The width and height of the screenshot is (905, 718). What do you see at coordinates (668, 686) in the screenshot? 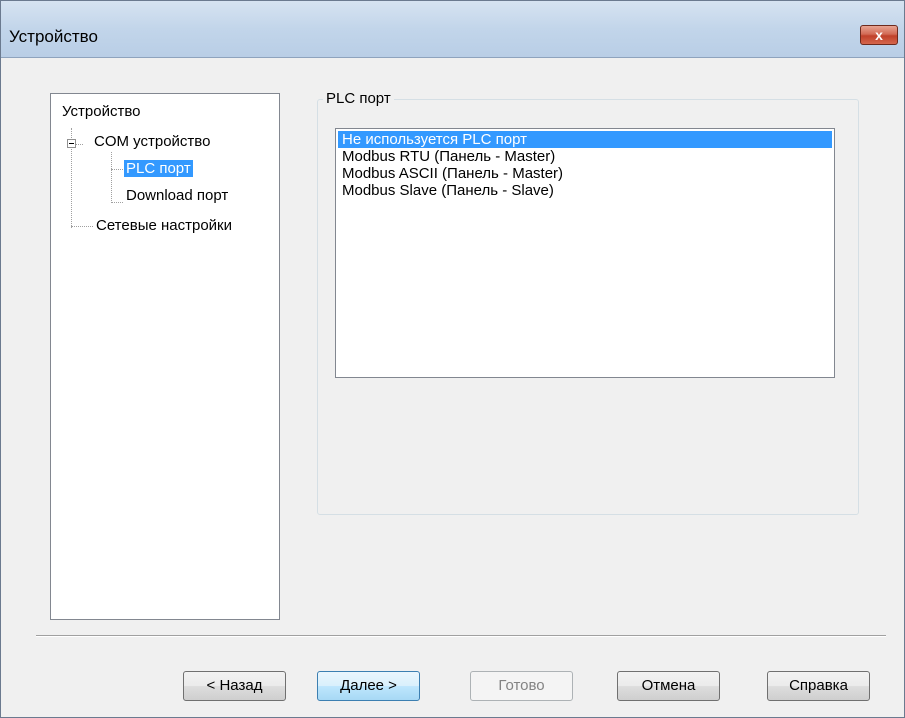
I see `cancel-button: Отмена` at bounding box center [668, 686].